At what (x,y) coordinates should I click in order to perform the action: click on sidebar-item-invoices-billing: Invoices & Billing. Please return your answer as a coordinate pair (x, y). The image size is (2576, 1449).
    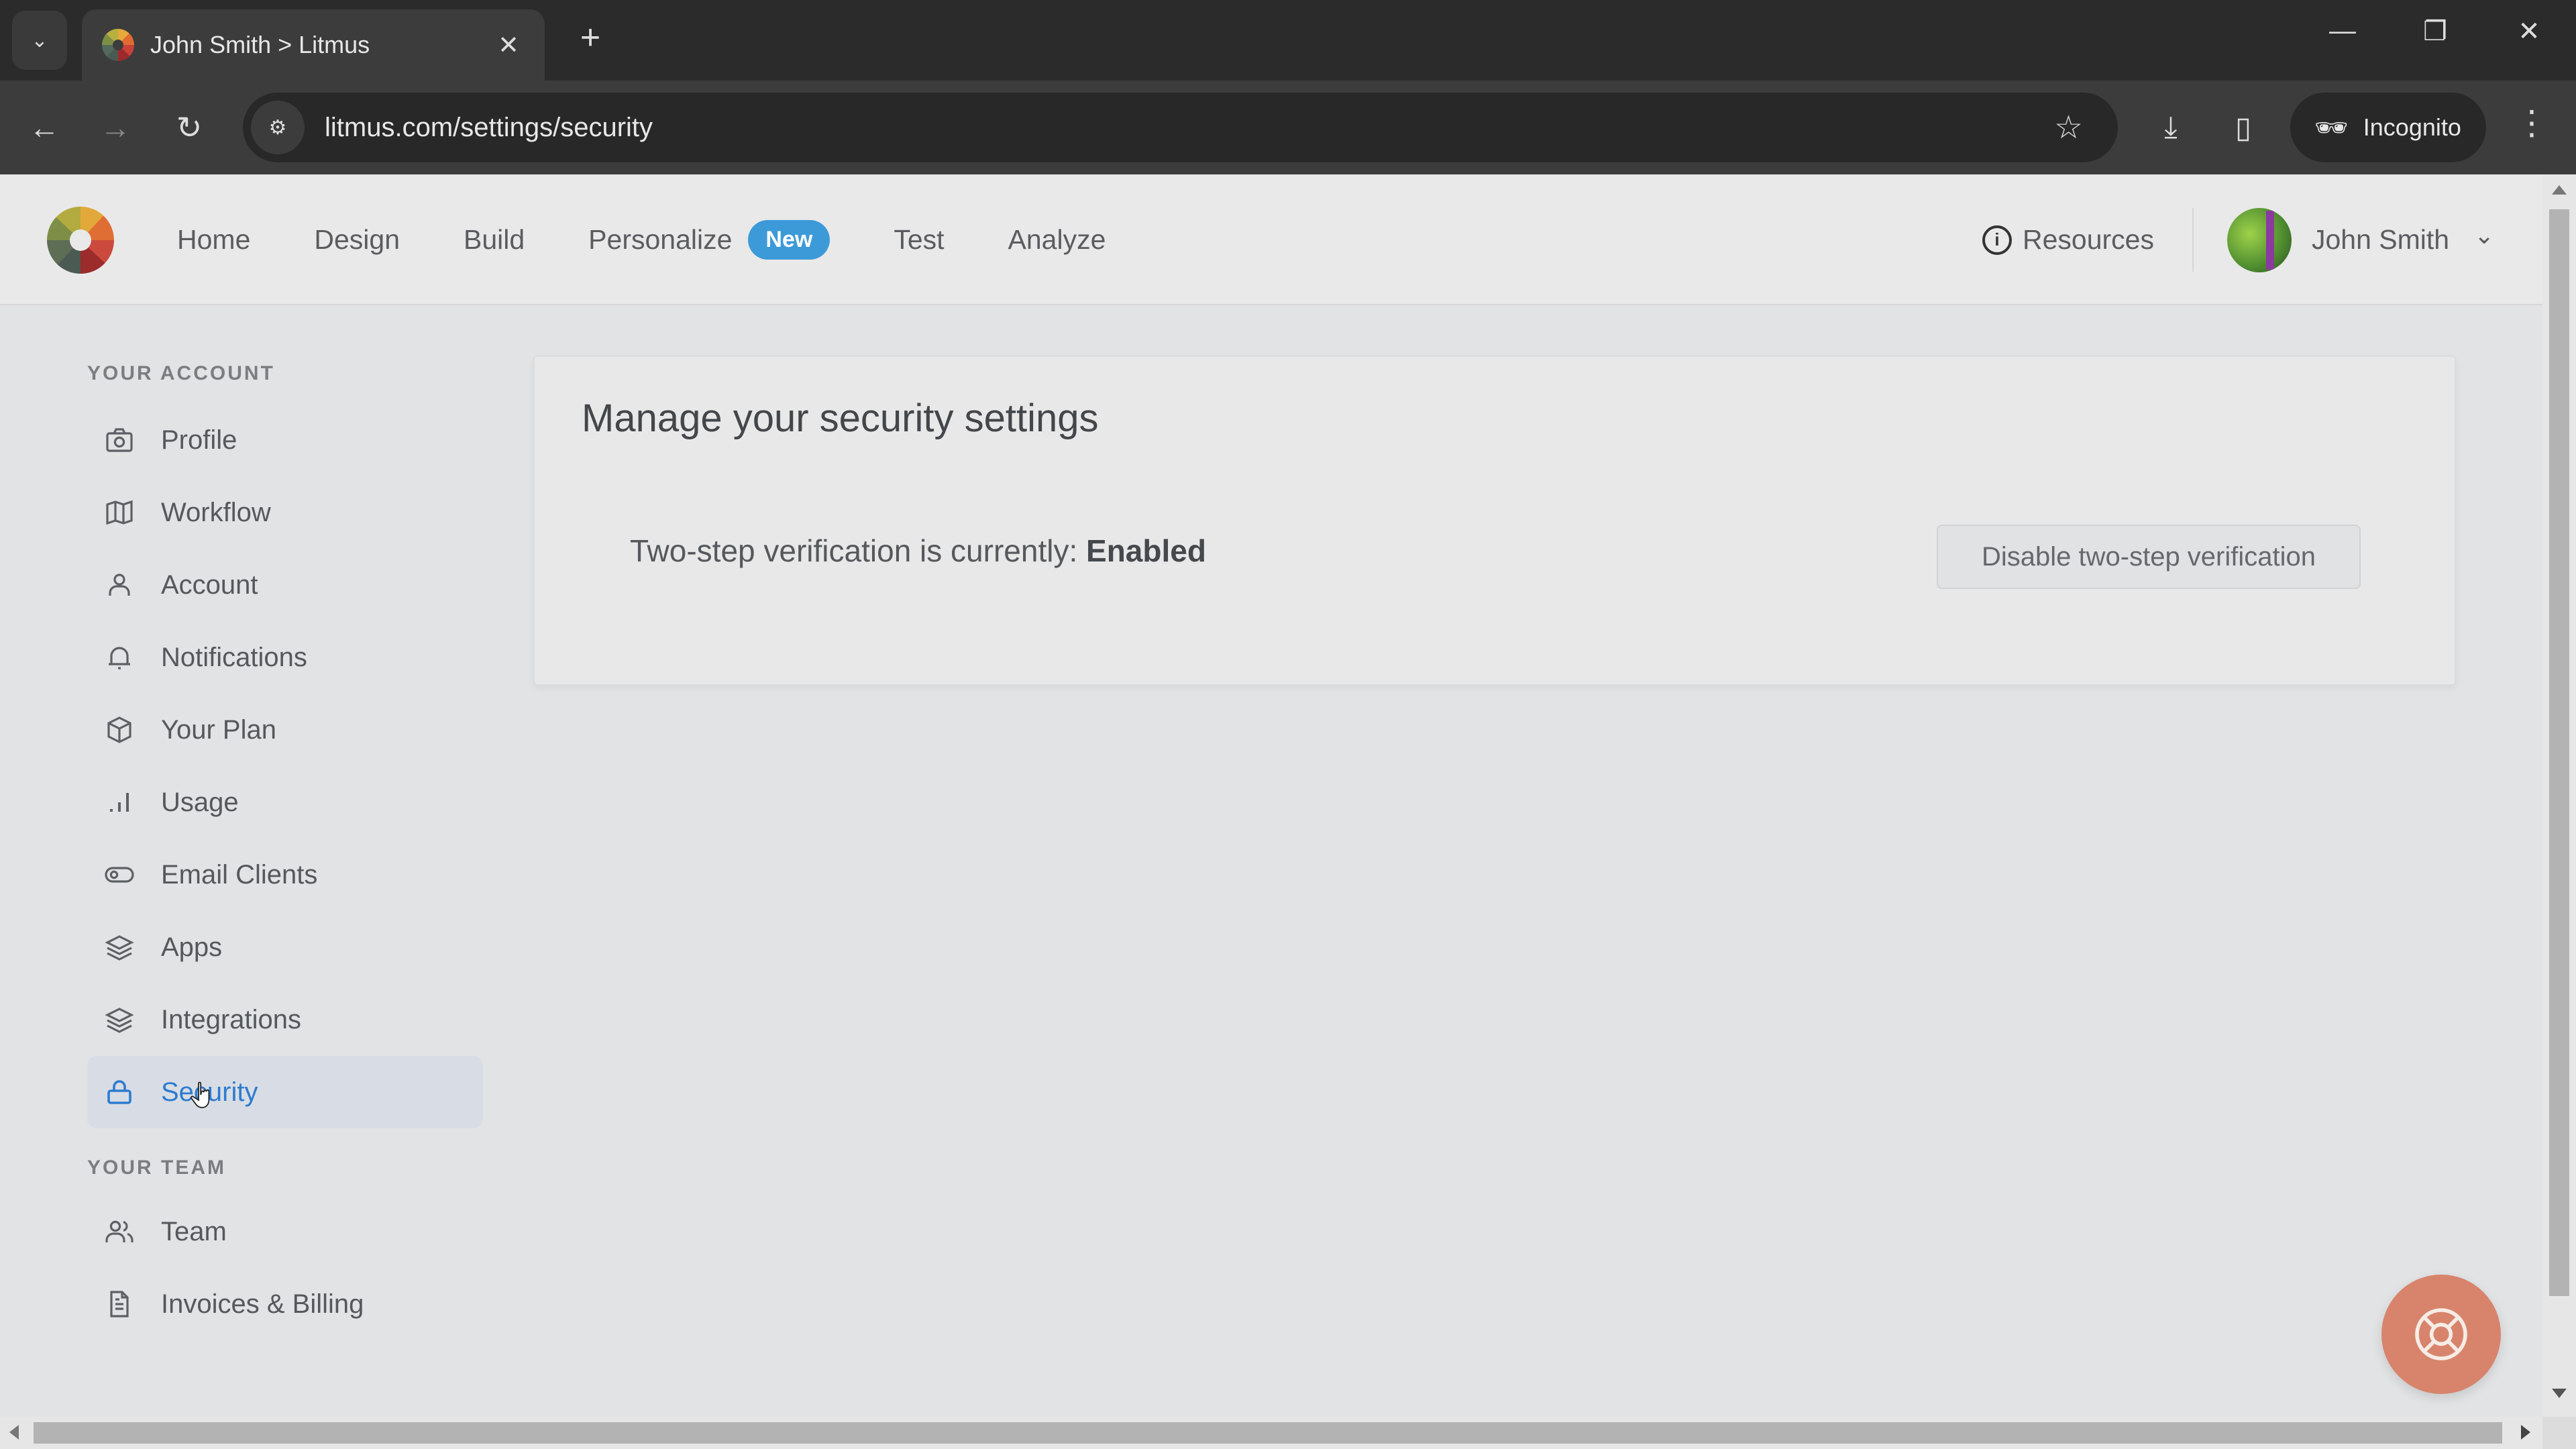
    Looking at the image, I should click on (285, 1304).